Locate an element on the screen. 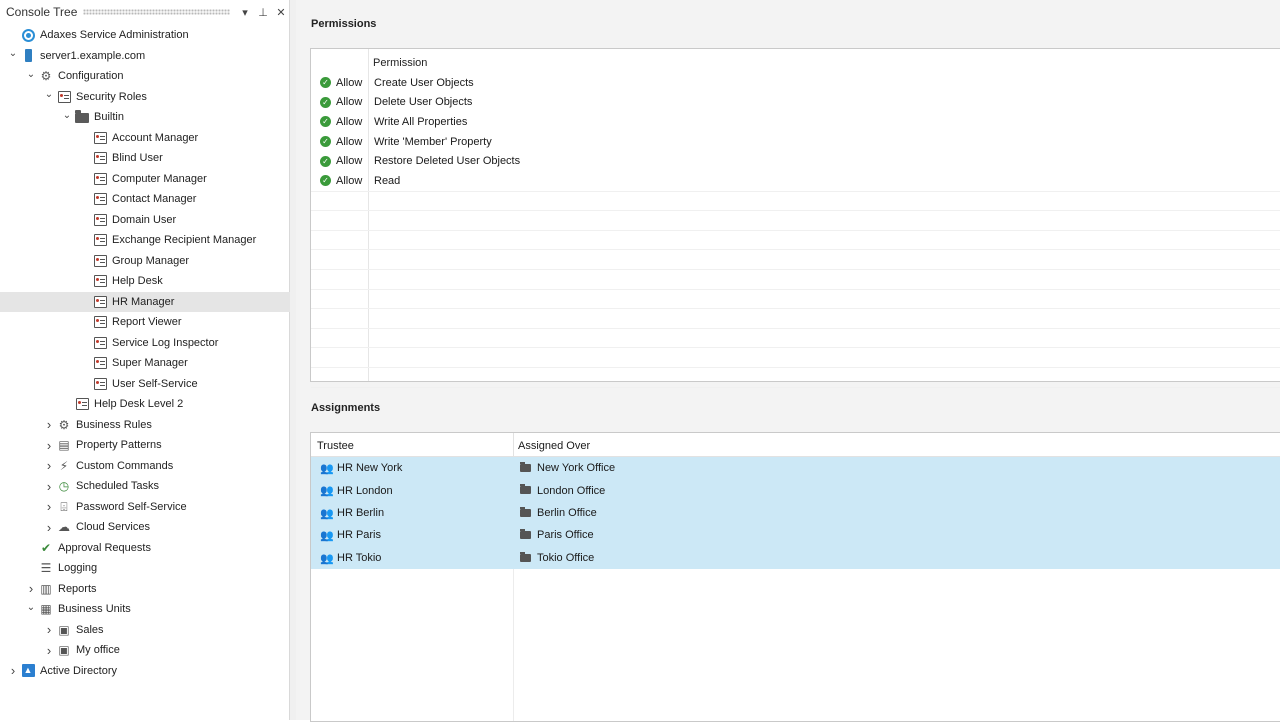 The height and width of the screenshot is (722, 1280). trustee-name: HR Berlin is located at coordinates (361, 512).